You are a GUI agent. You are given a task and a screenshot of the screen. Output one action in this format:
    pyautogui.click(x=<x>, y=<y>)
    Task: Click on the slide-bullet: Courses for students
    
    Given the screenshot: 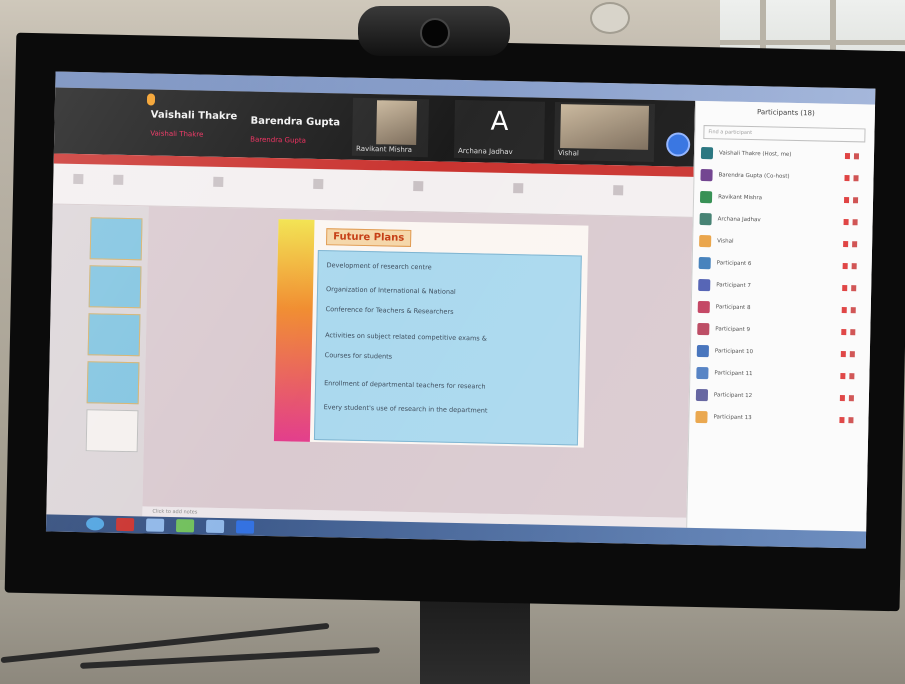 What is the action you would take?
    pyautogui.click(x=358, y=356)
    